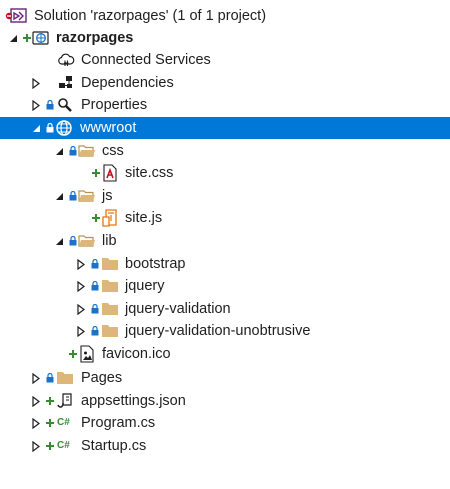 The width and height of the screenshot is (450, 489). I want to click on tree-row-wwwroot: wwwroot, so click(225, 128).